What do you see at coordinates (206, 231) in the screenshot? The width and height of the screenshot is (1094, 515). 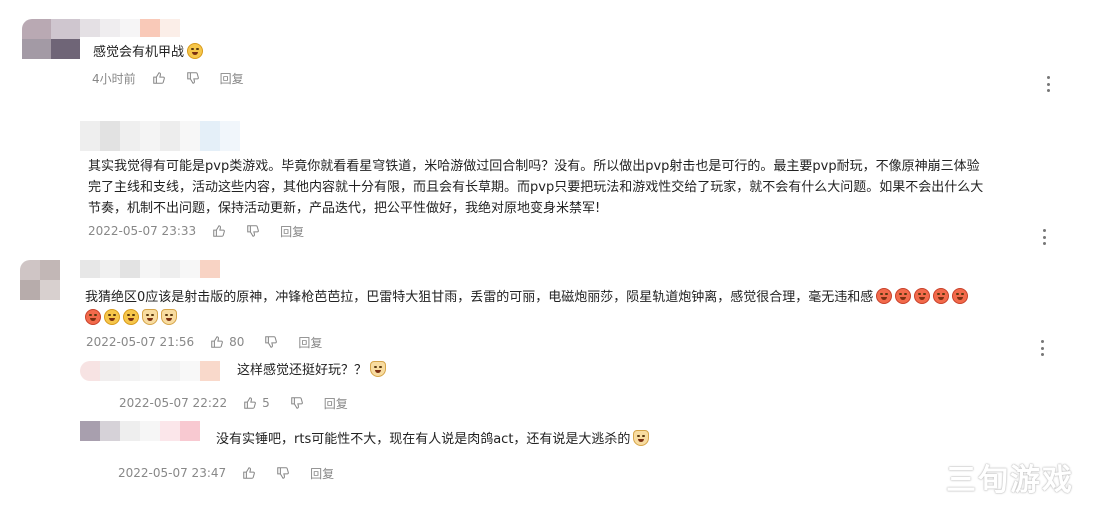 I see `comment-meta: 2022-05-07 23:33 回复` at bounding box center [206, 231].